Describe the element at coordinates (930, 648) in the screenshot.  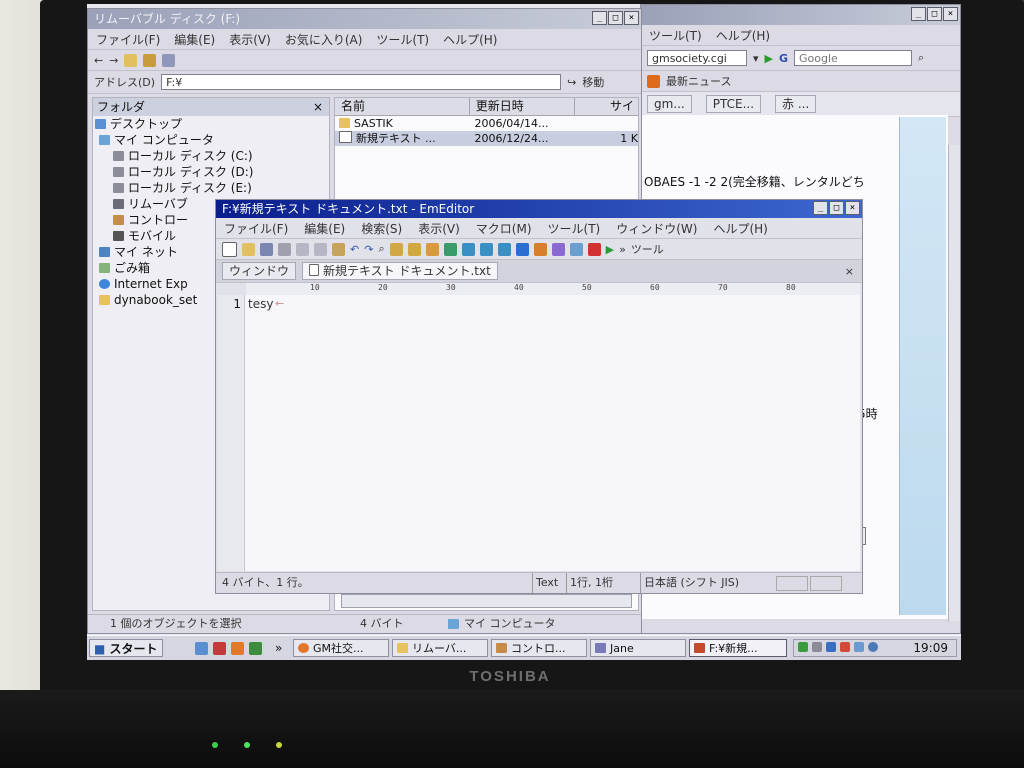
I see `clock: 19:09` at that location.